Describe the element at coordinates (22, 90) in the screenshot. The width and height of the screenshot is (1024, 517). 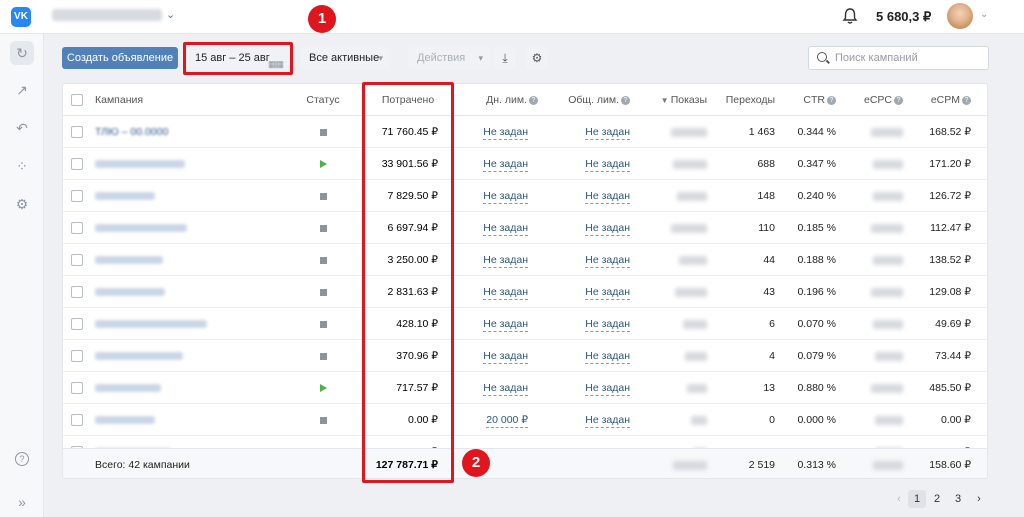
I see `stats-icon: ↗` at that location.